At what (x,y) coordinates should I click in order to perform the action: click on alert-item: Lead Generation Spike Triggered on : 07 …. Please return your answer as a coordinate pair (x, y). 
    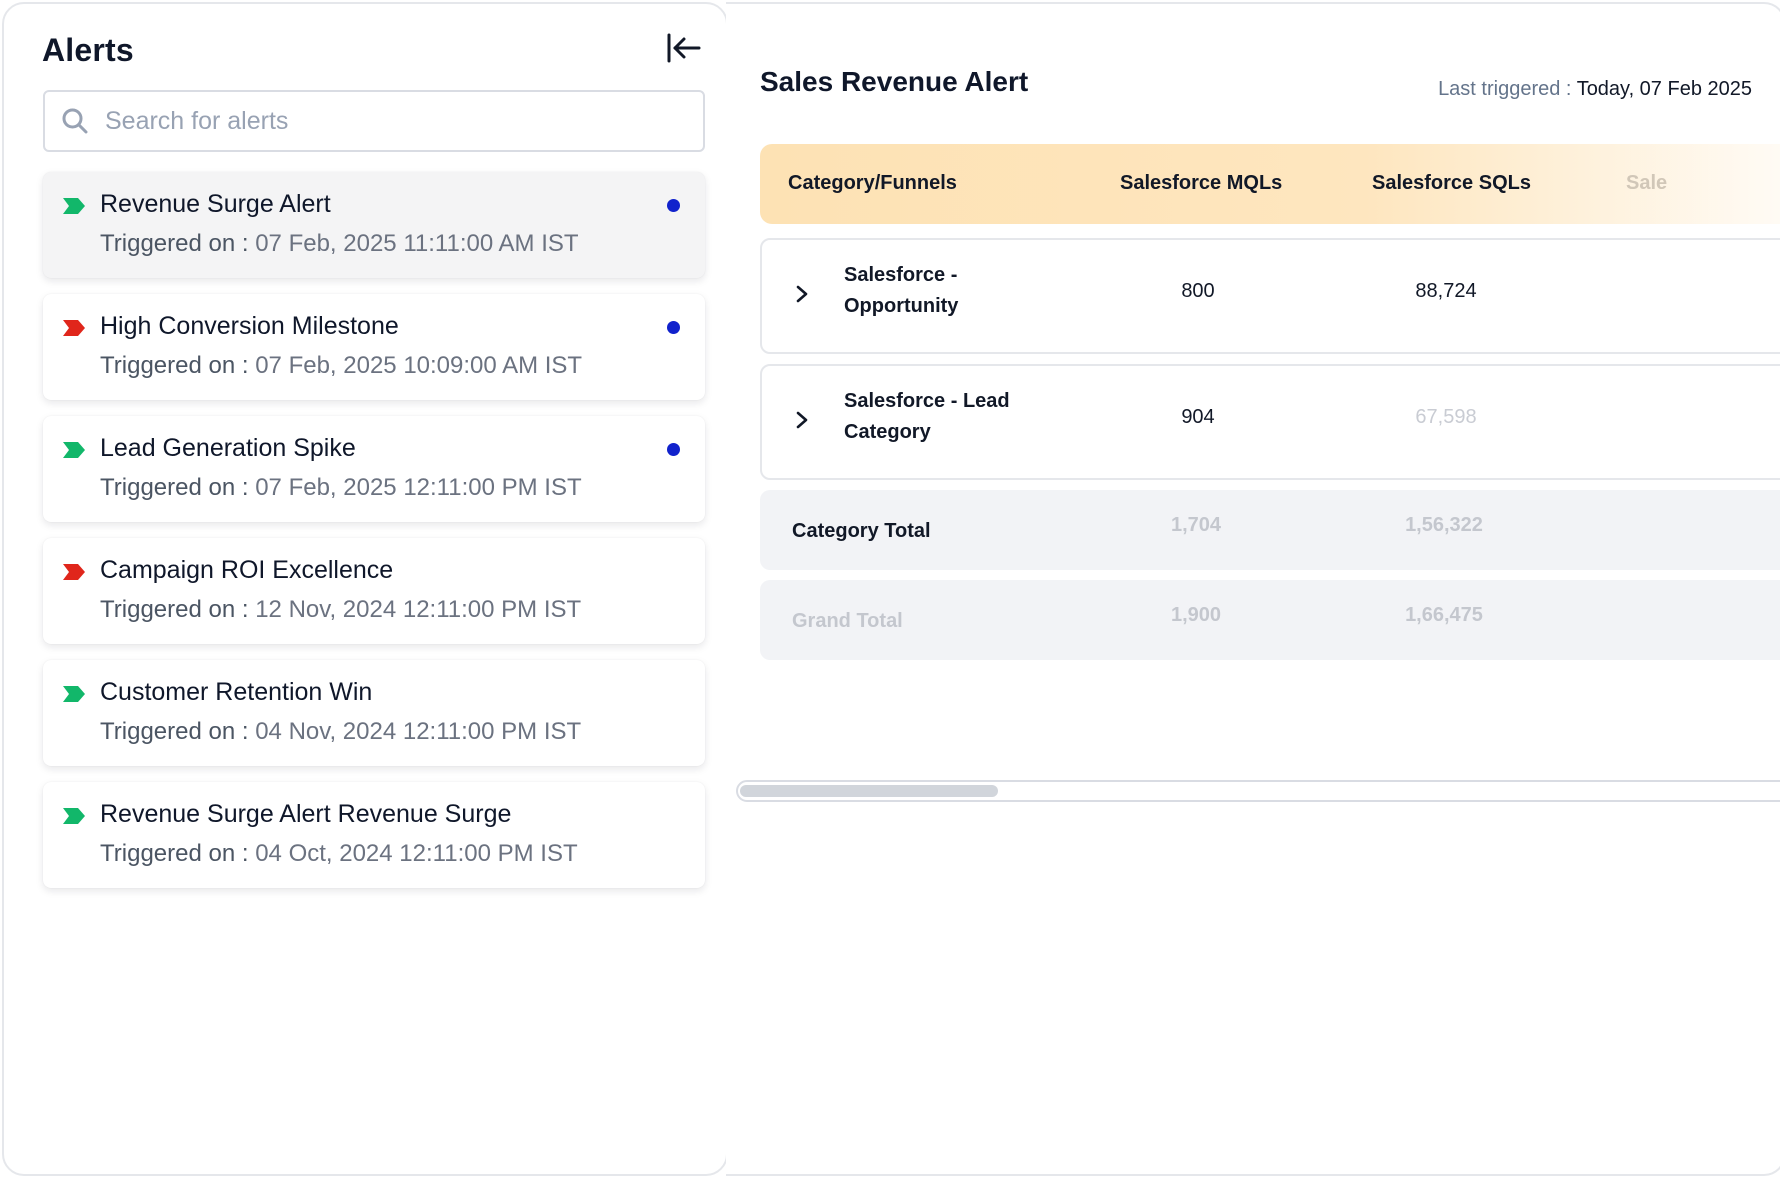
    Looking at the image, I should click on (374, 469).